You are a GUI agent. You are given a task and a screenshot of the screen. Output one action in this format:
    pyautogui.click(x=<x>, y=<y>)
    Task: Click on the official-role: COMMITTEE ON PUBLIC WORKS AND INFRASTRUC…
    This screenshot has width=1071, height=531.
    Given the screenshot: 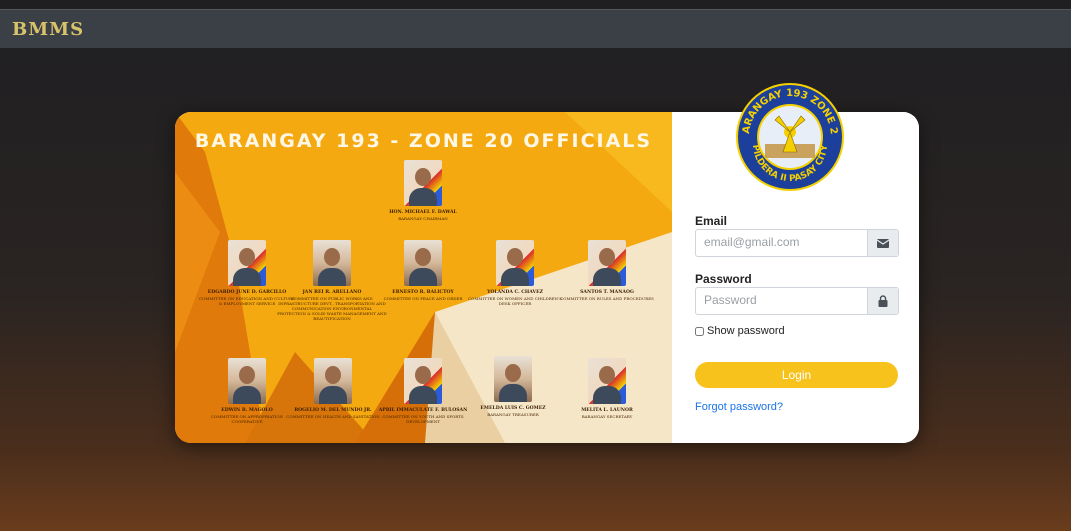 What is the action you would take?
    pyautogui.click(x=332, y=308)
    